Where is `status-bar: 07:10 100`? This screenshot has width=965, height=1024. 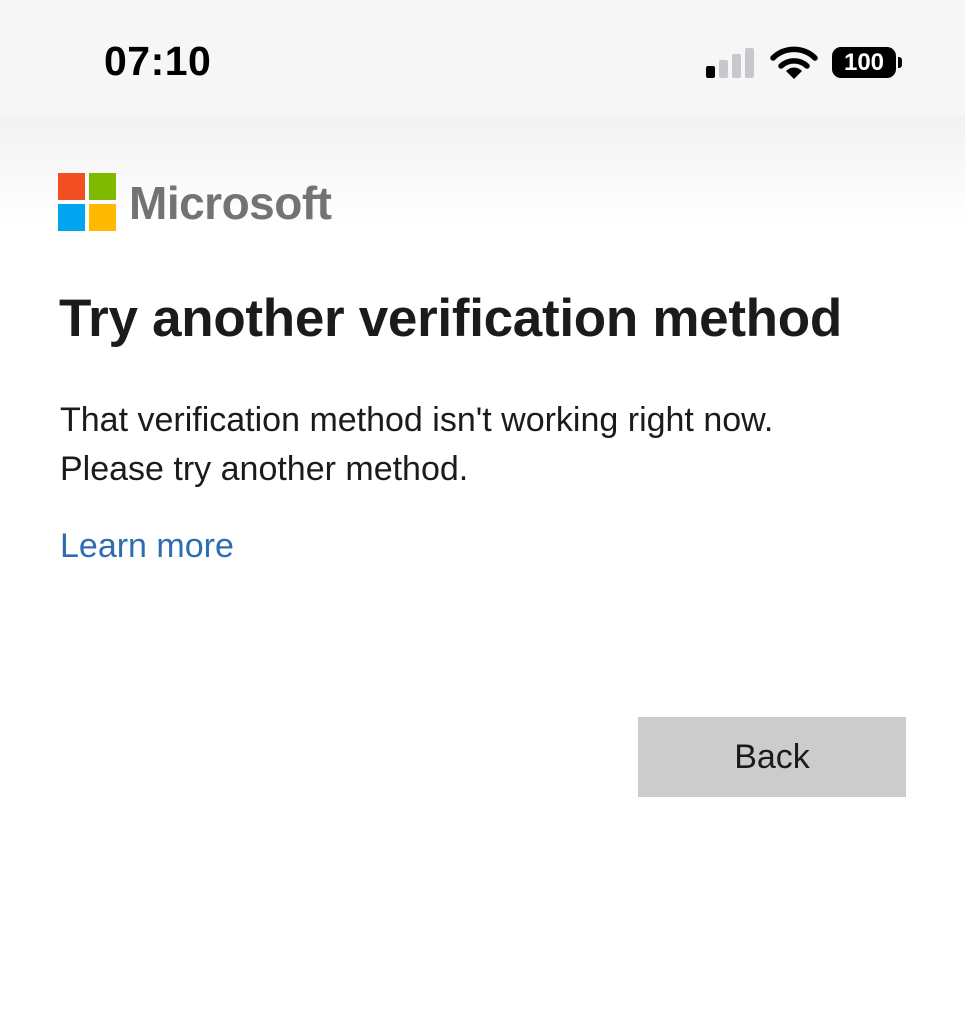
status-bar: 07:10 100 is located at coordinates (482, 58).